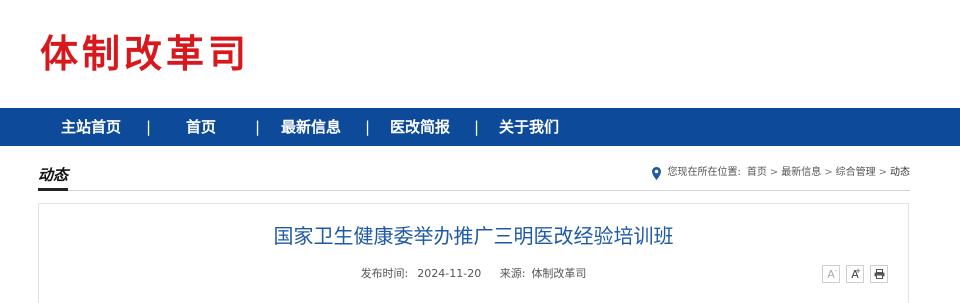 The image size is (960, 303). I want to click on print-button, so click(879, 274).